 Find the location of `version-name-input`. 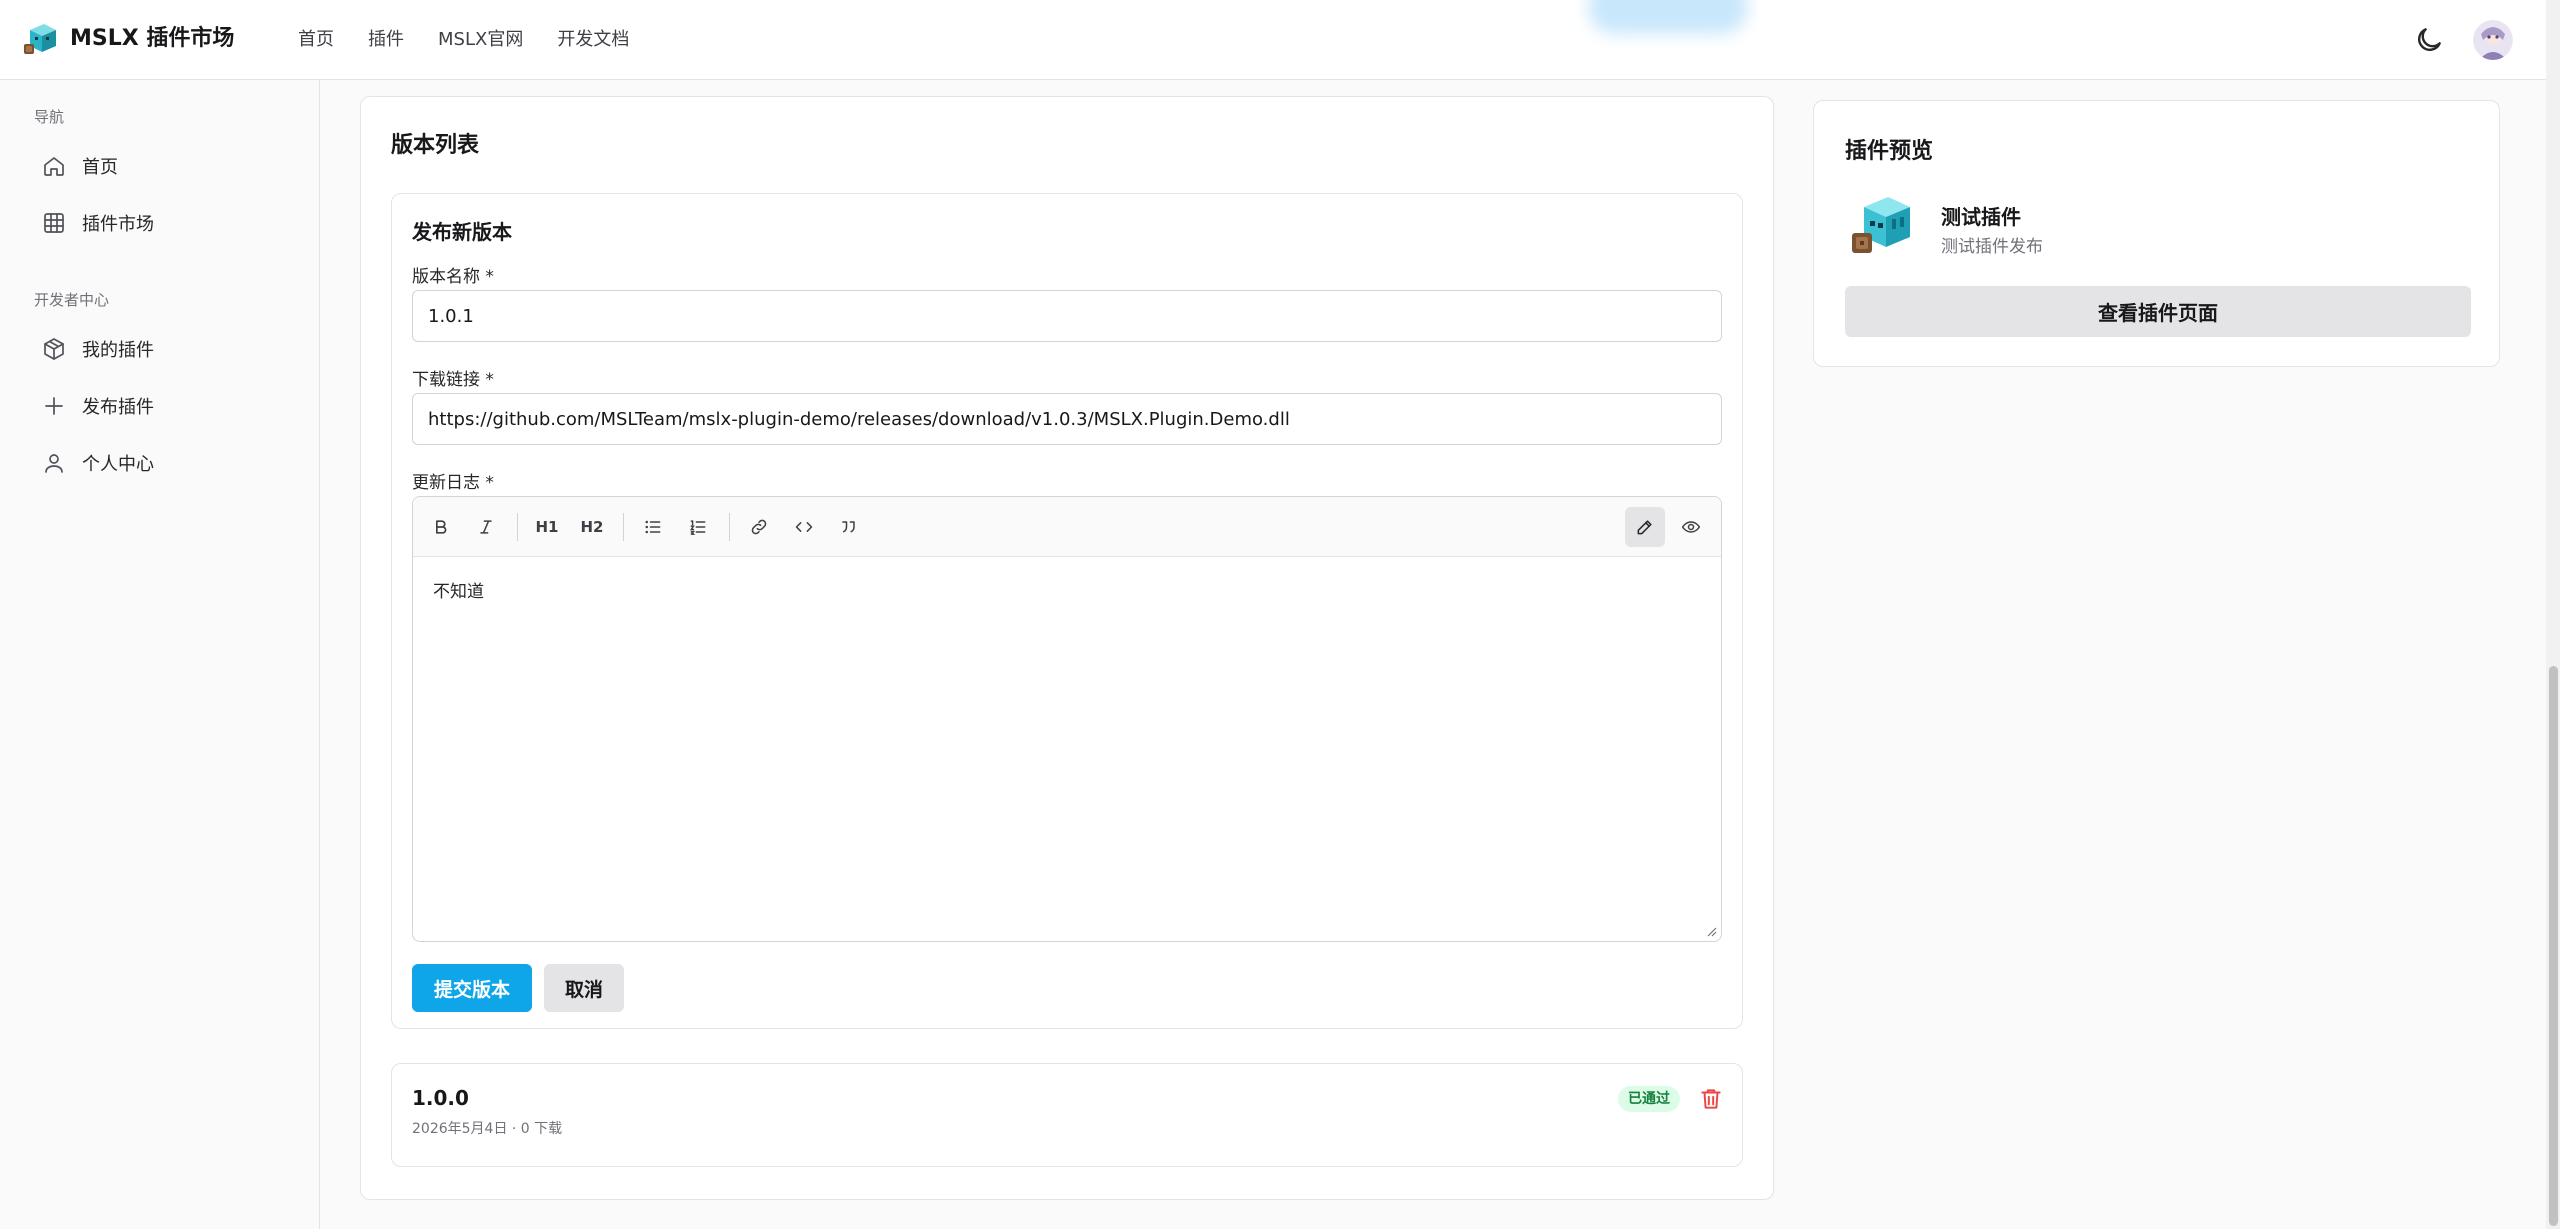

version-name-input is located at coordinates (1067, 316).